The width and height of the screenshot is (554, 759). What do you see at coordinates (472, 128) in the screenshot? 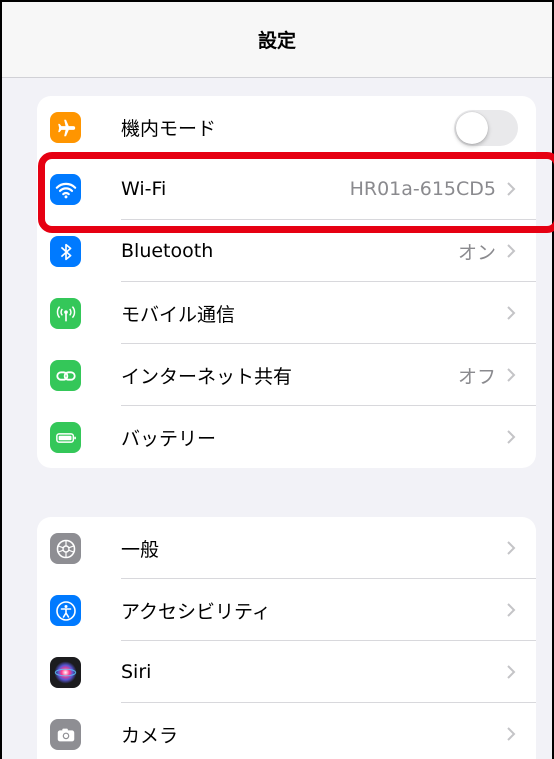
I see `toggle-knob` at bounding box center [472, 128].